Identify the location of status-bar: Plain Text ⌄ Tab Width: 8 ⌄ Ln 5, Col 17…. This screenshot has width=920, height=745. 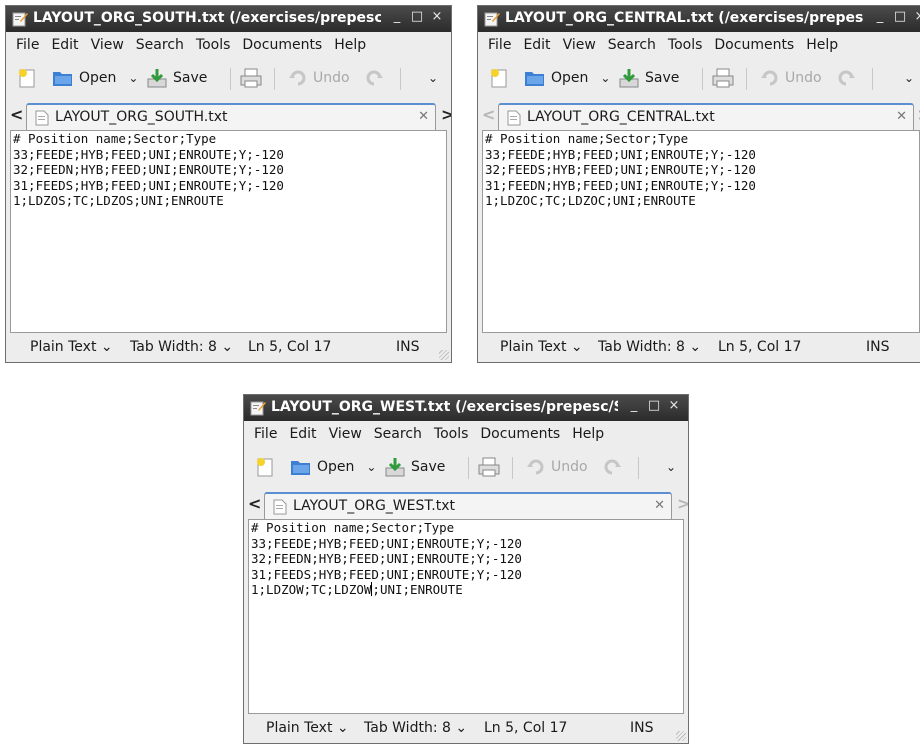
(466, 729).